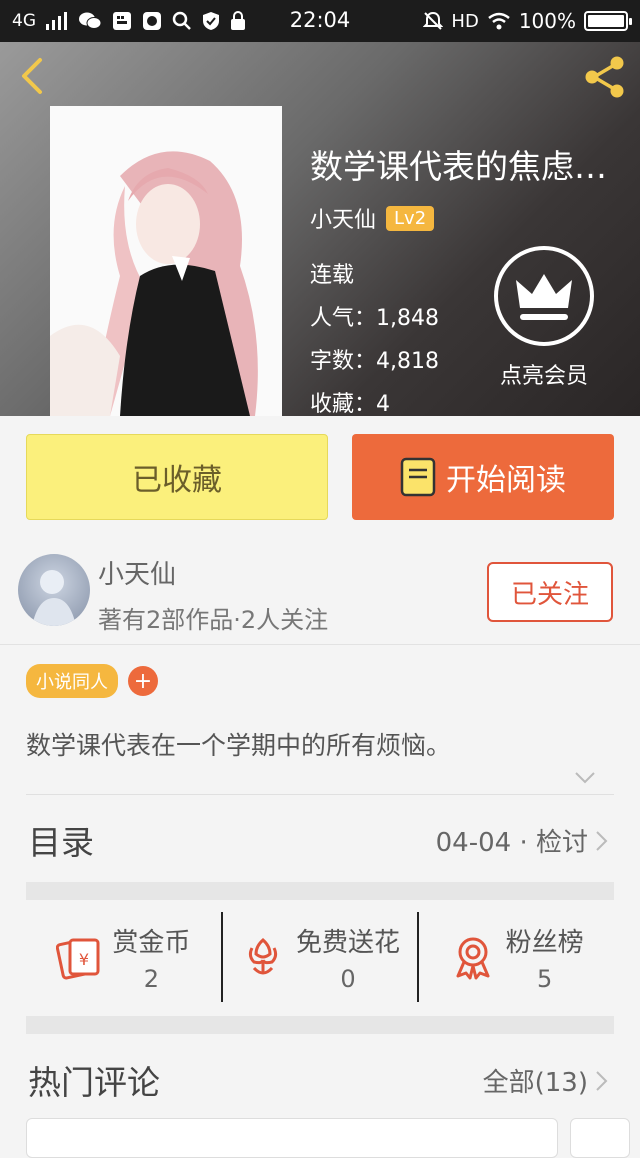 The width and height of the screenshot is (640, 1158). Describe the element at coordinates (550, 592) in the screenshot. I see `followed-button: 已关注` at that location.